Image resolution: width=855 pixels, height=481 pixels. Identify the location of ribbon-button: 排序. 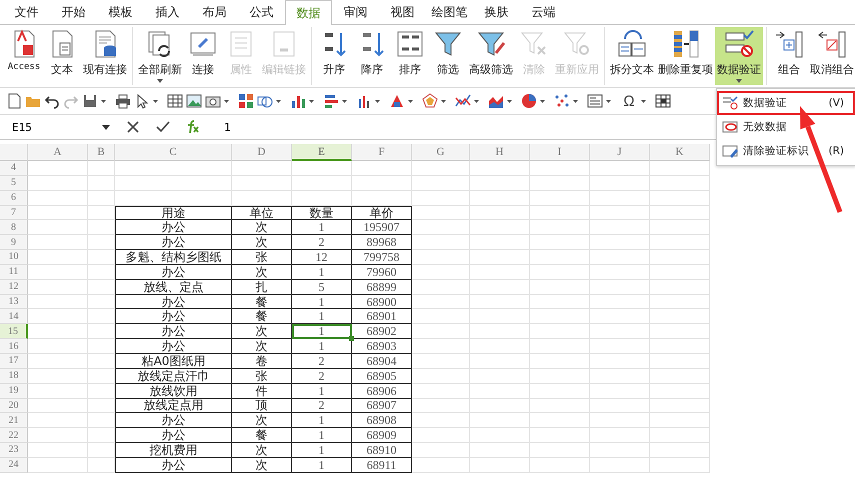
(410, 56).